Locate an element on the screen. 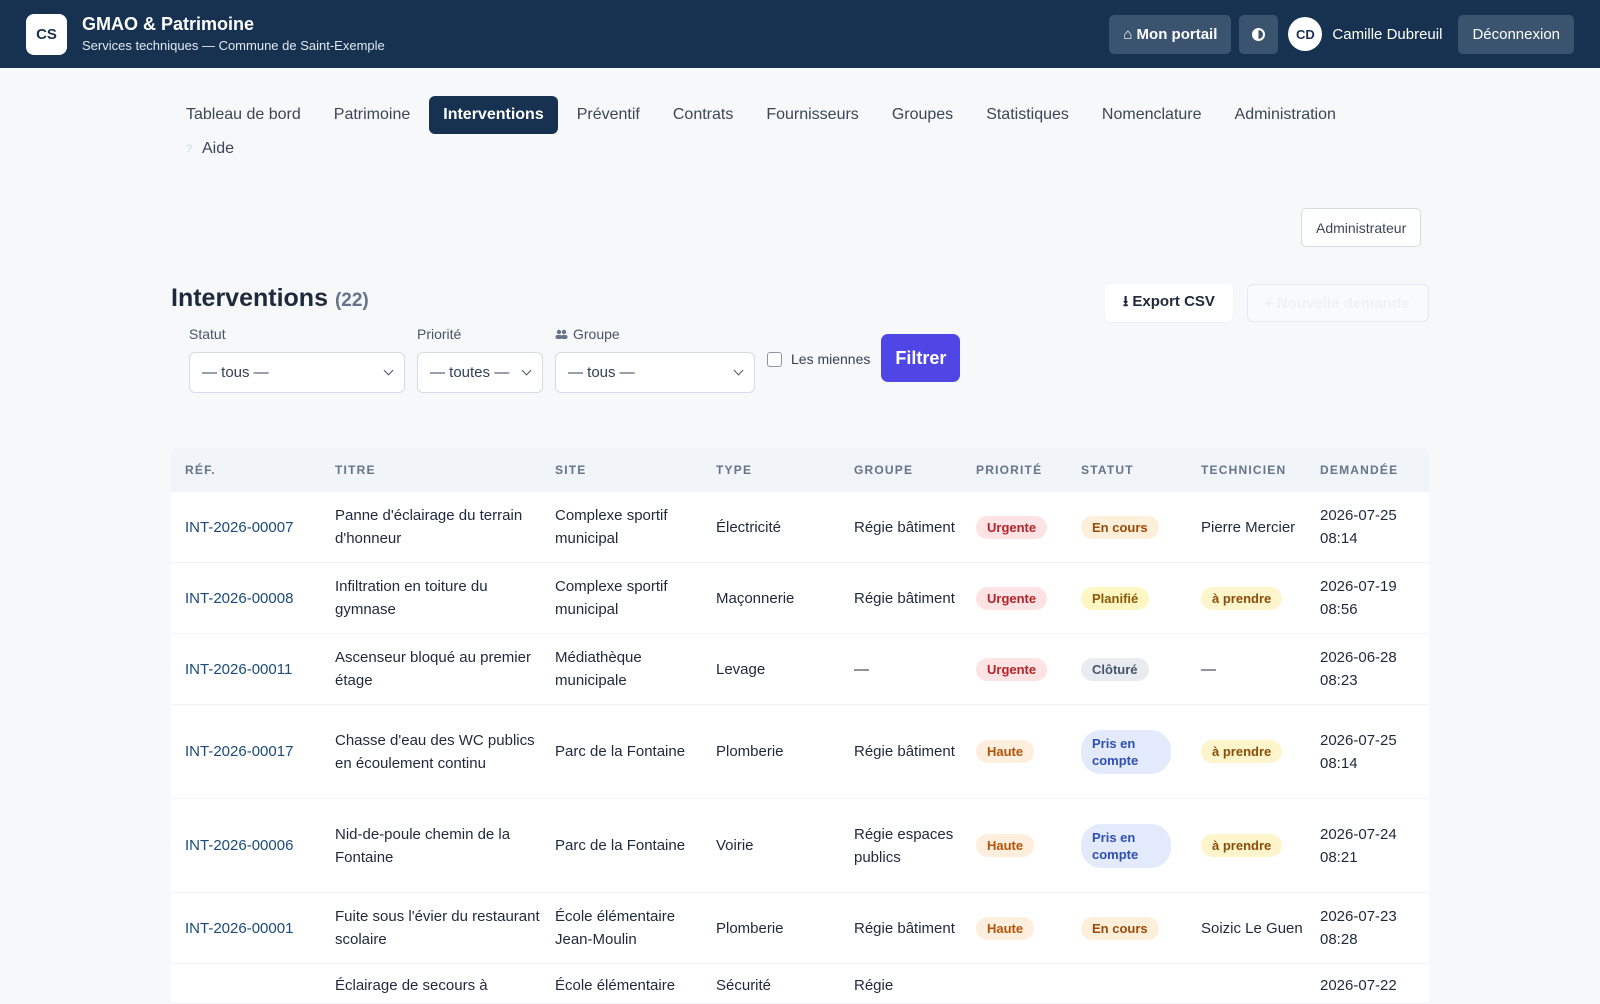  nav-tab: Préventif is located at coordinates (608, 115).